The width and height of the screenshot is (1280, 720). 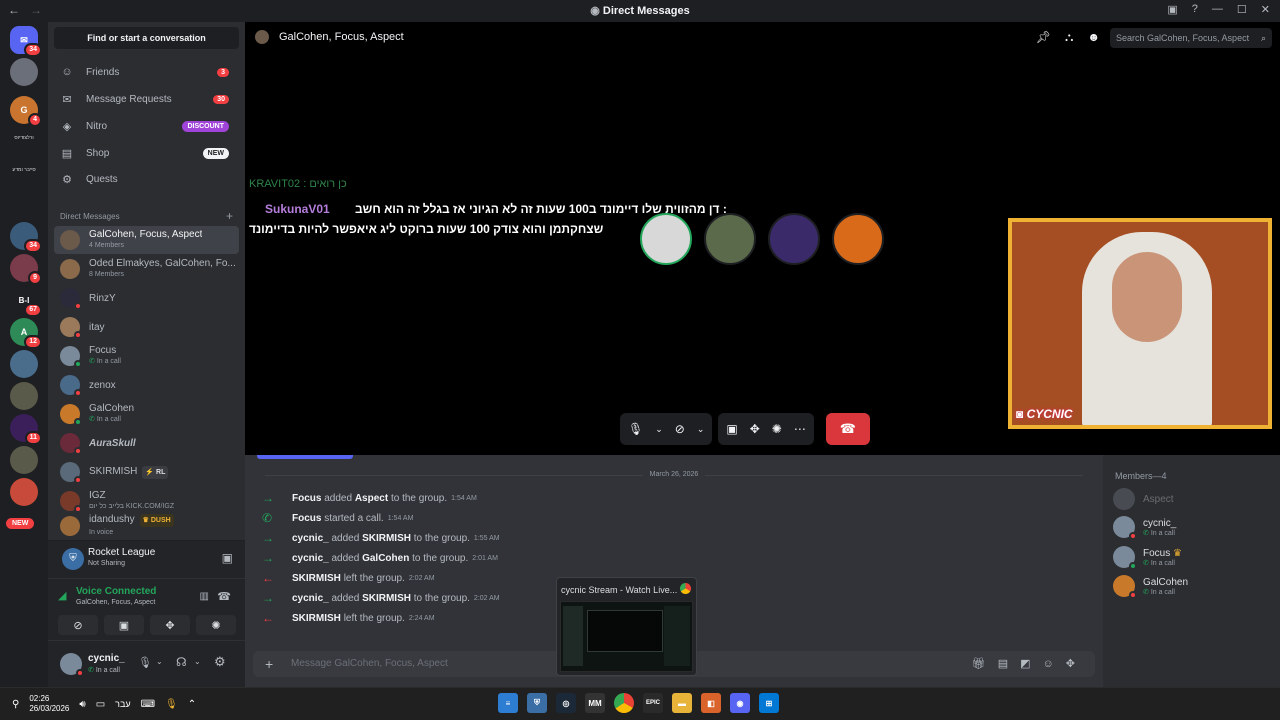 What do you see at coordinates (800, 429) in the screenshot?
I see `more-icon: ⋯` at bounding box center [800, 429].